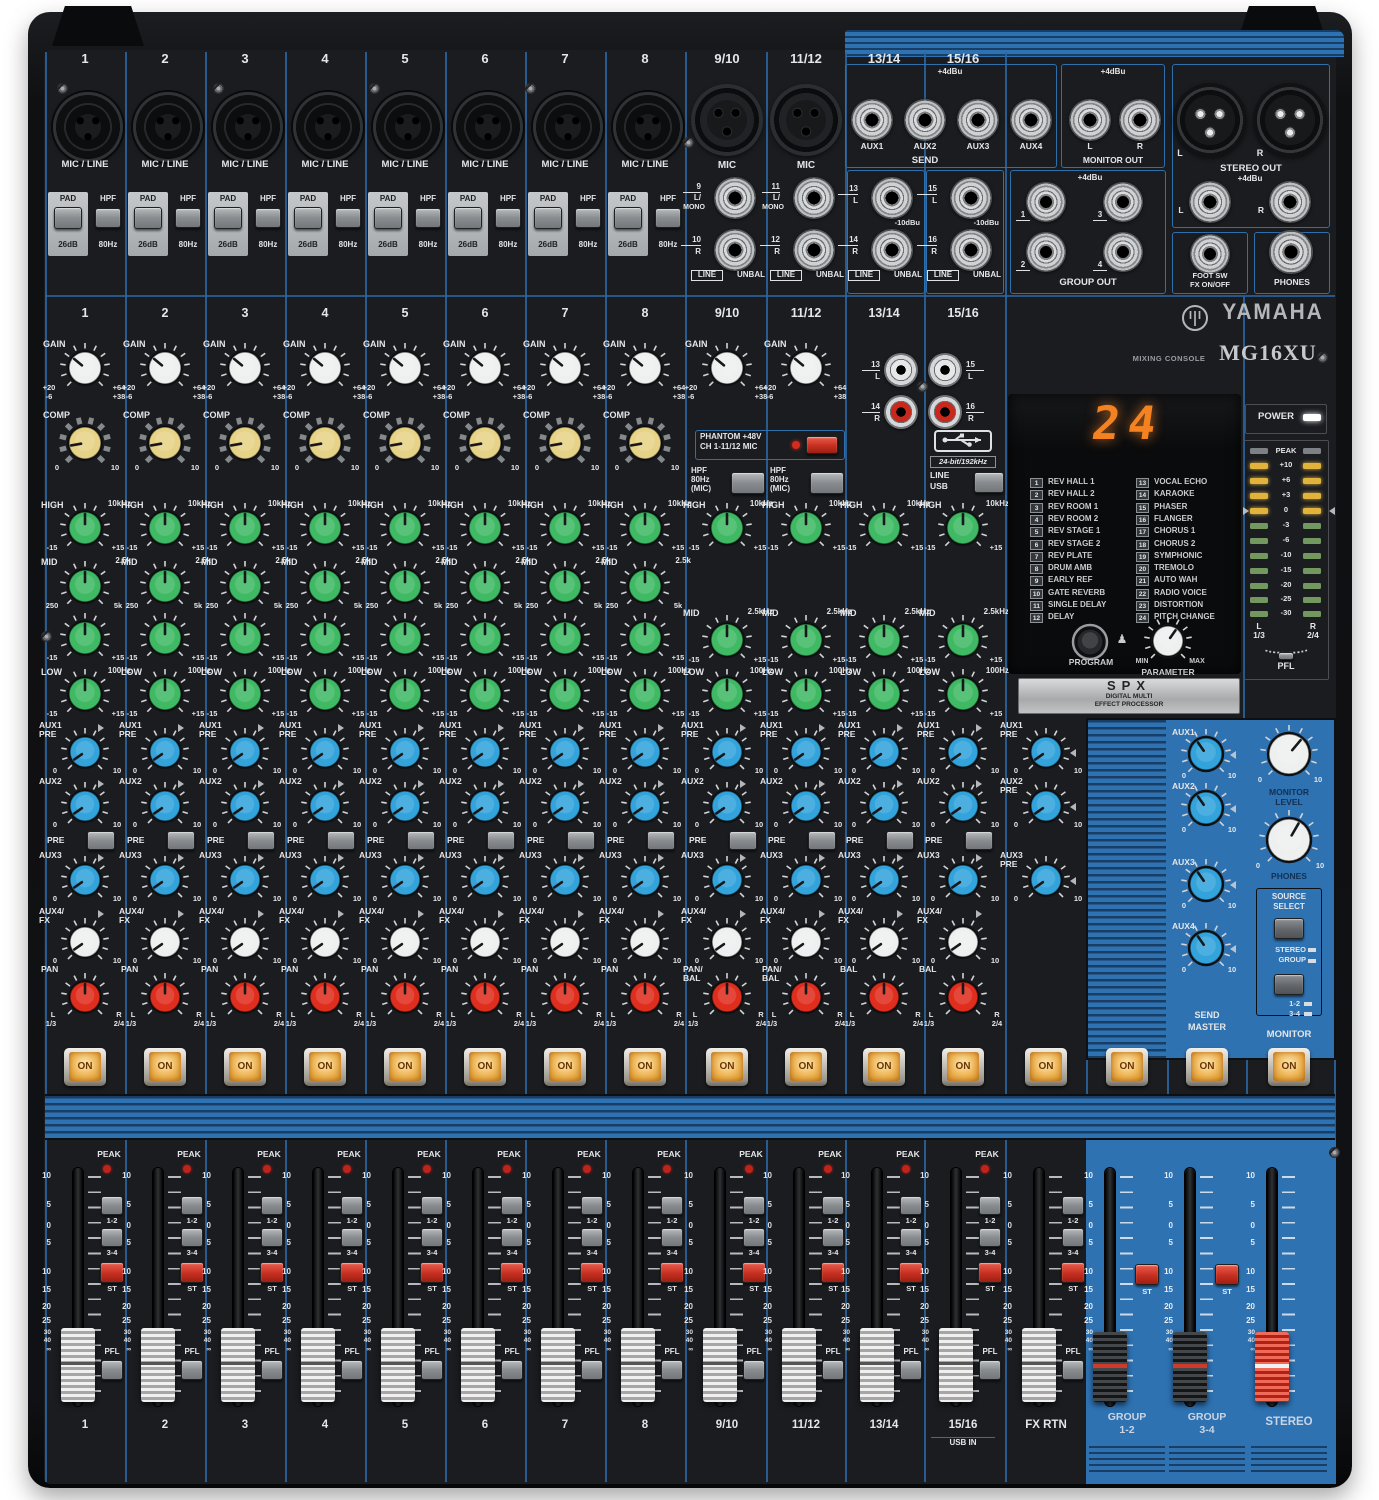 The image size is (1379, 1500). Describe the element at coordinates (727, 120) in the screenshot. I see `xlr-mic-jack` at that location.